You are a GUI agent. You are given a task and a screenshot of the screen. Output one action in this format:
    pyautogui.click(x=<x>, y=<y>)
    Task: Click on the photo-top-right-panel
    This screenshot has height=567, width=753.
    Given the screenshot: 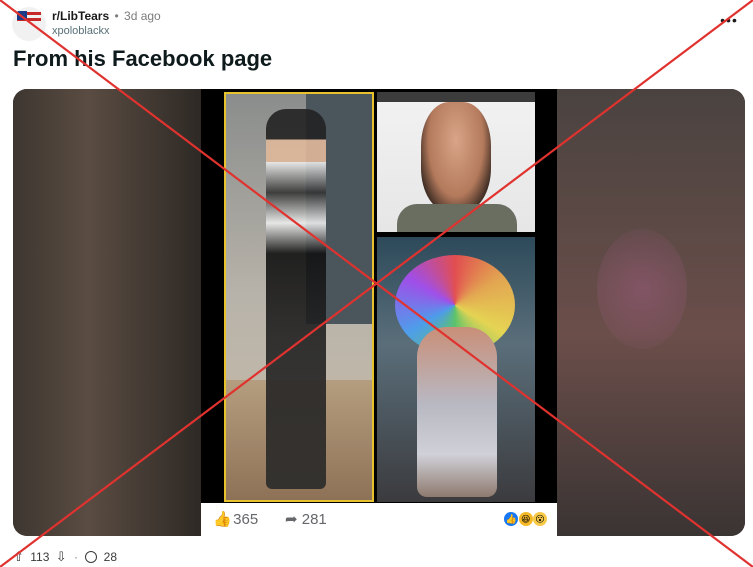 What is the action you would take?
    pyautogui.click(x=456, y=162)
    